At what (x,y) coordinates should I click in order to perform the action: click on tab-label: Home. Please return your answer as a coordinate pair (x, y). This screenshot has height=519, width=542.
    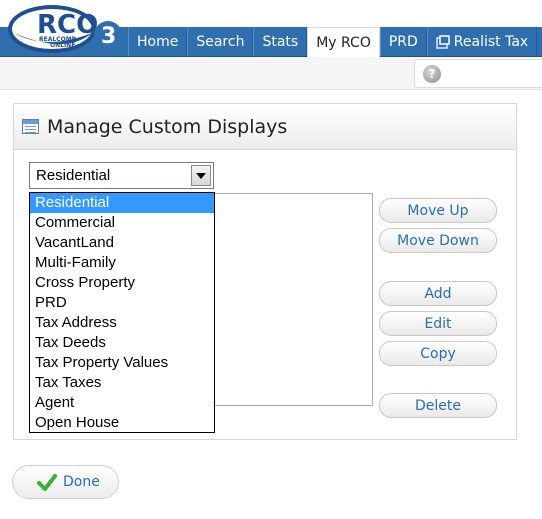
    Looking at the image, I should click on (158, 41).